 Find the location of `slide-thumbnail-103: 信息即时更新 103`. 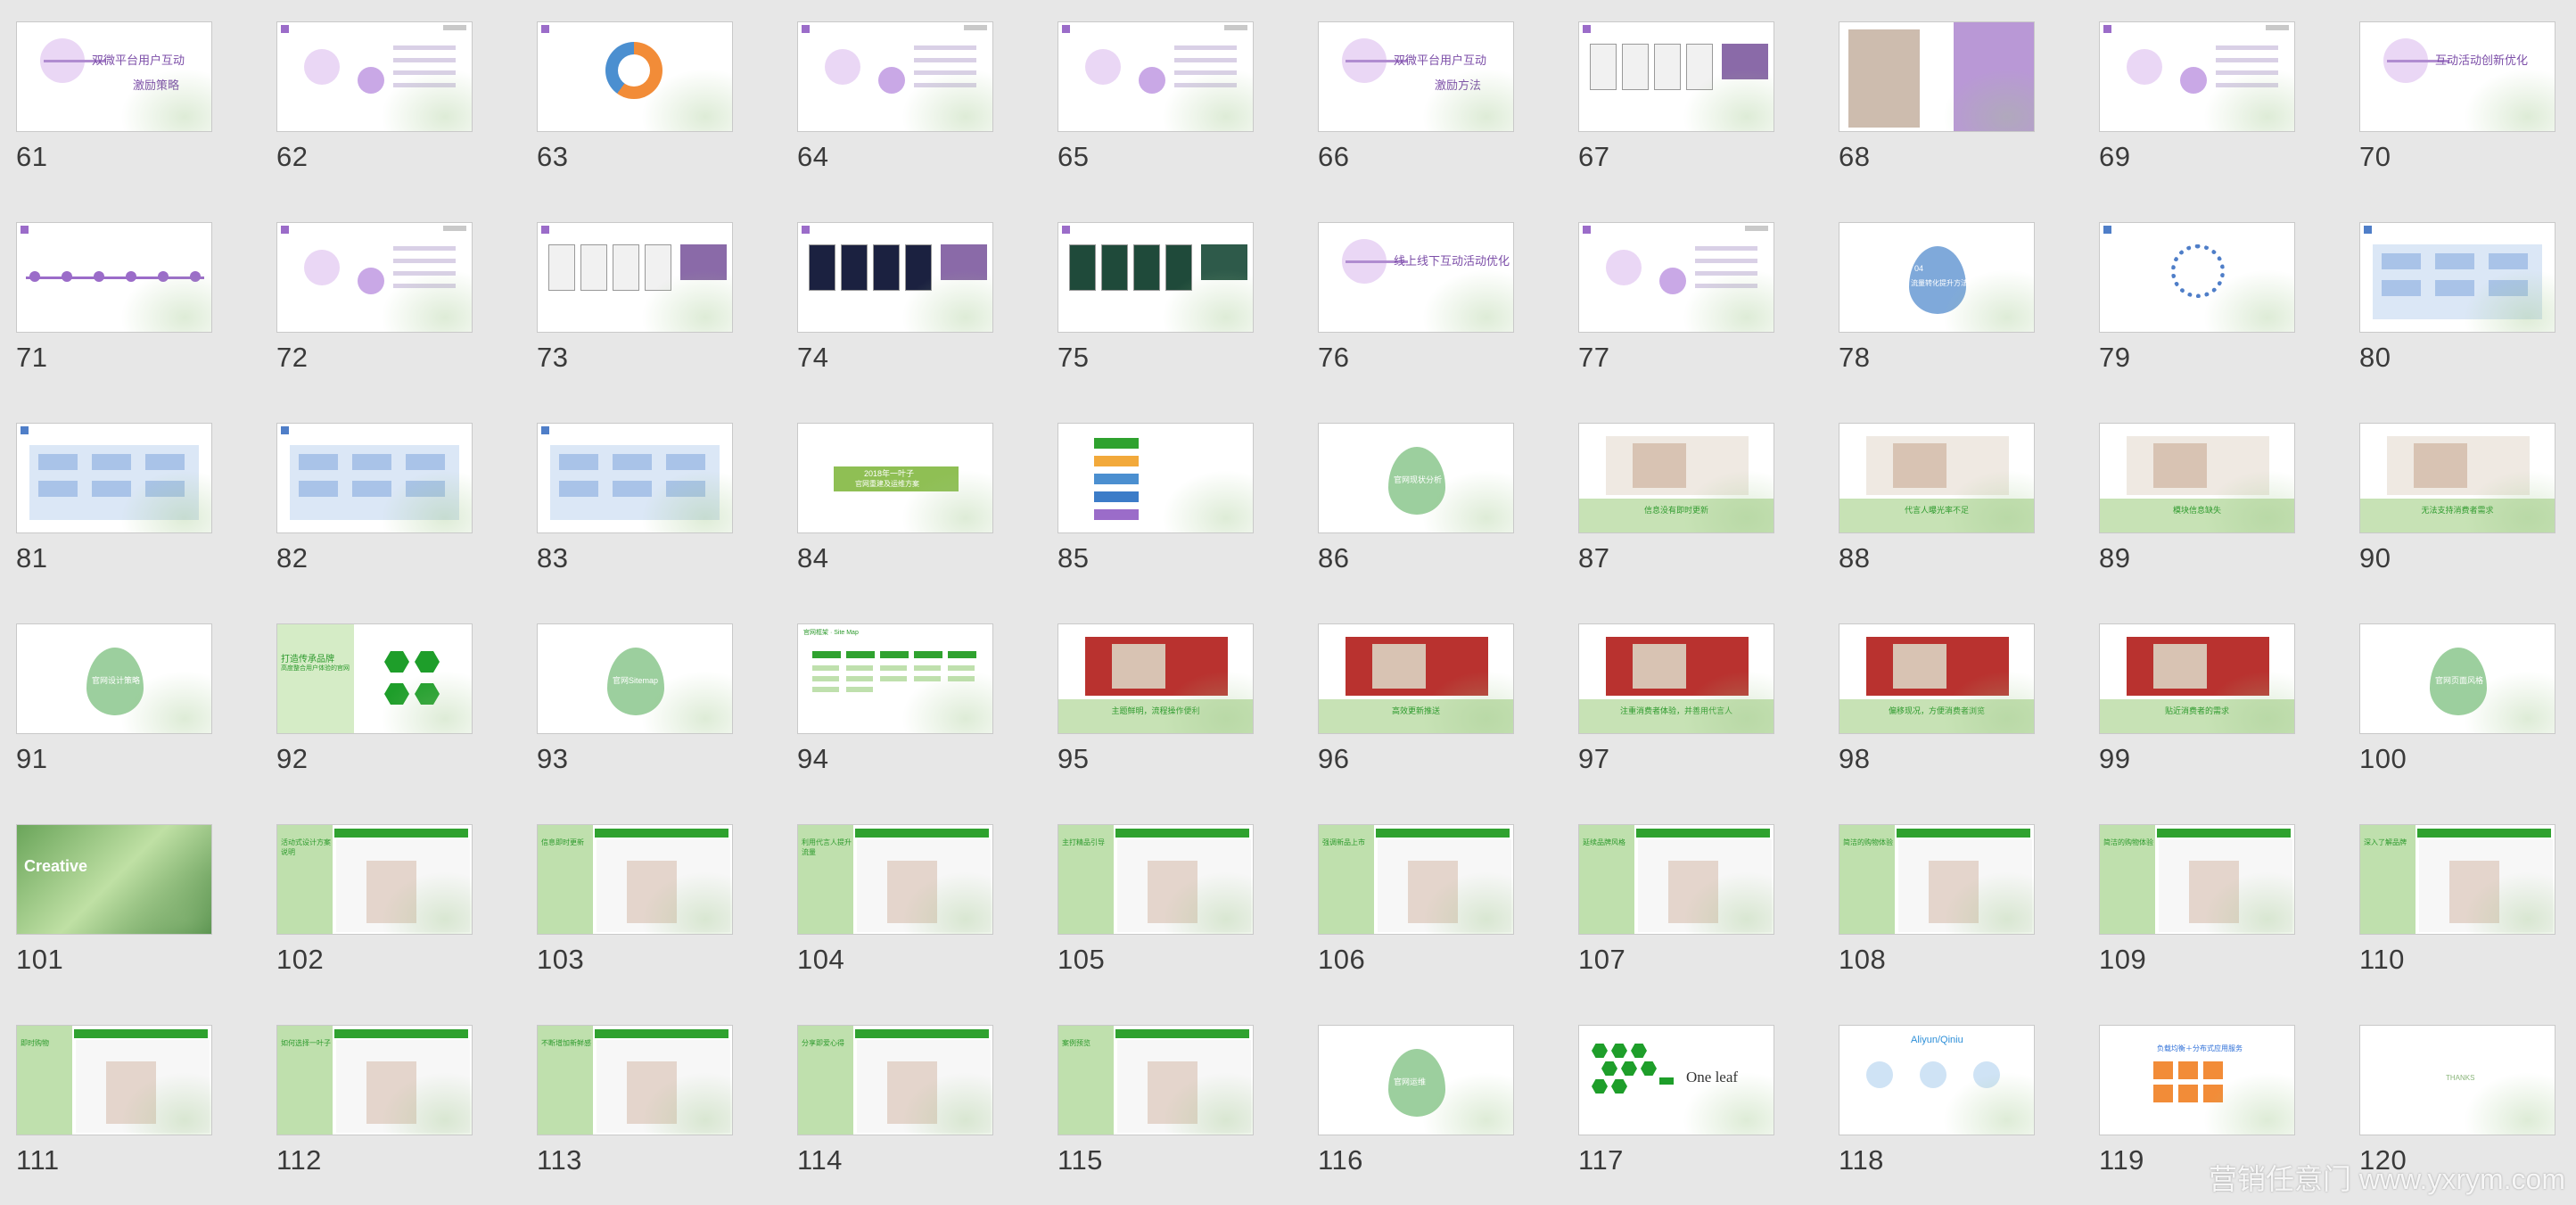

slide-thumbnail-103: 信息即时更新 103 is located at coordinates (627, 896).